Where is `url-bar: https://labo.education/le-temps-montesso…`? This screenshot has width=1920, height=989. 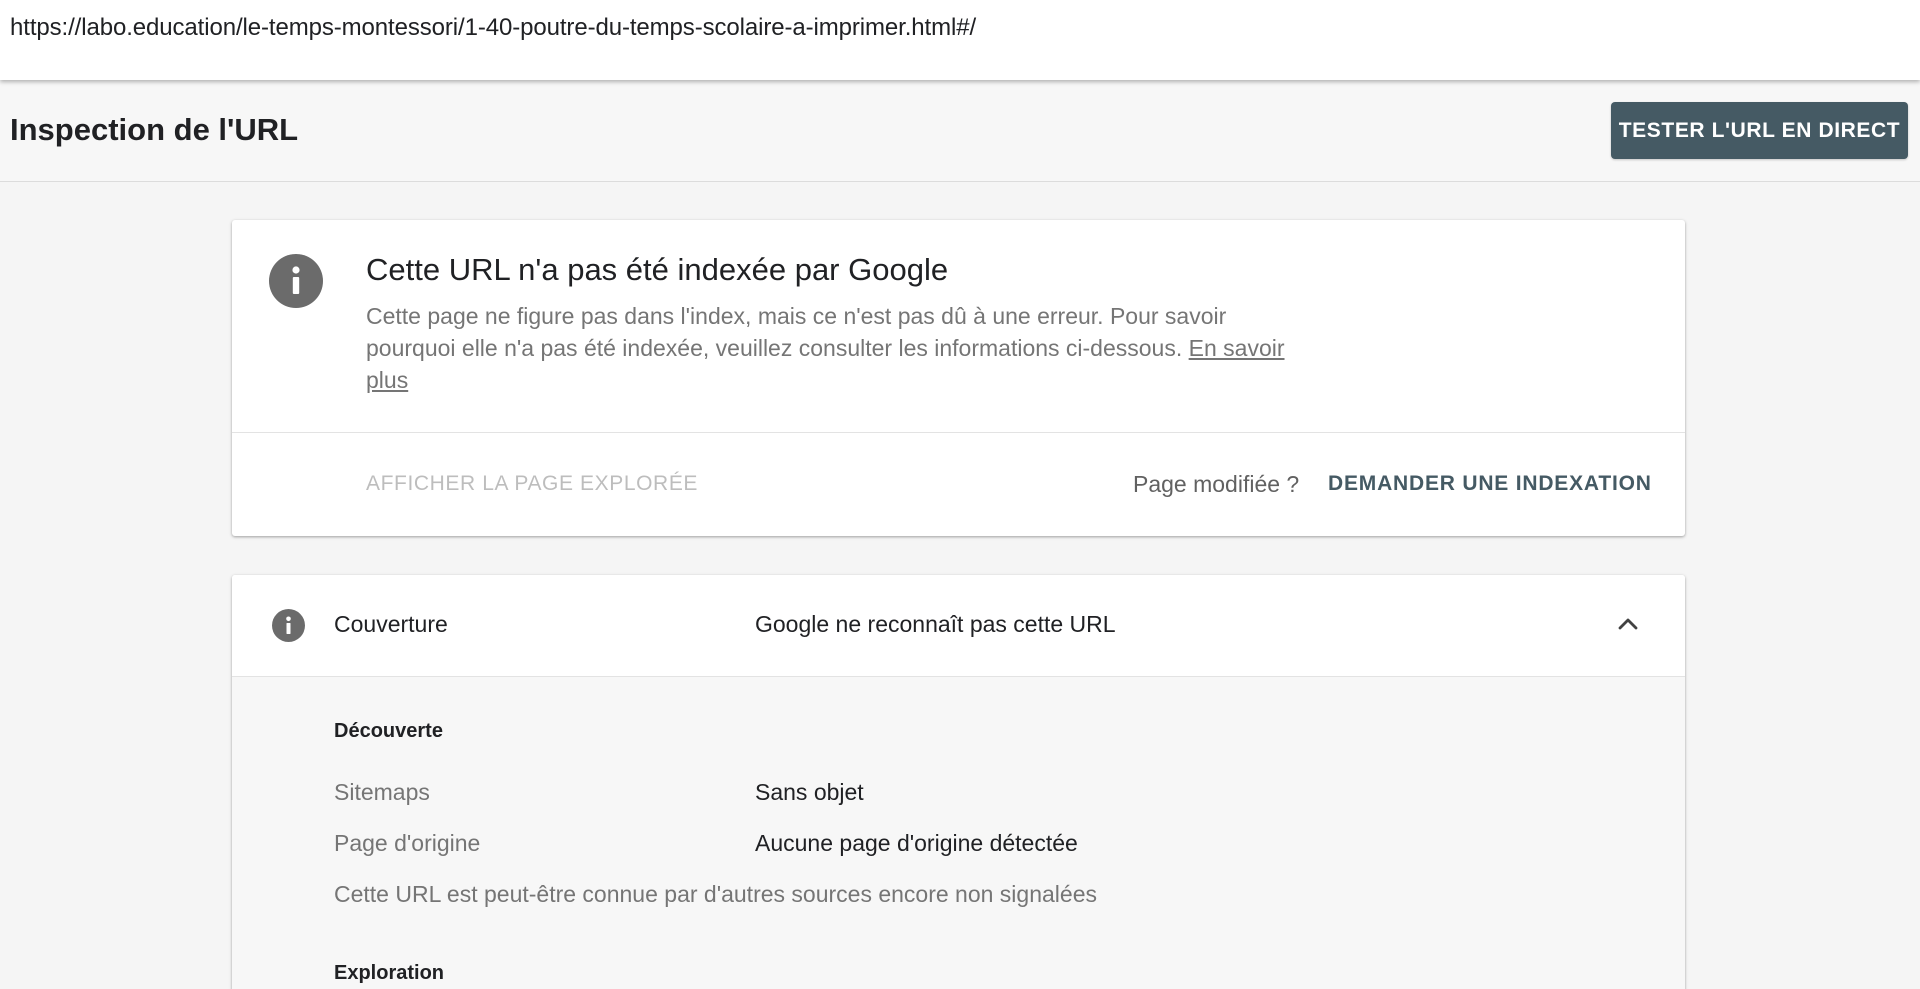
url-bar: https://labo.education/le-temps-montesso… is located at coordinates (960, 40).